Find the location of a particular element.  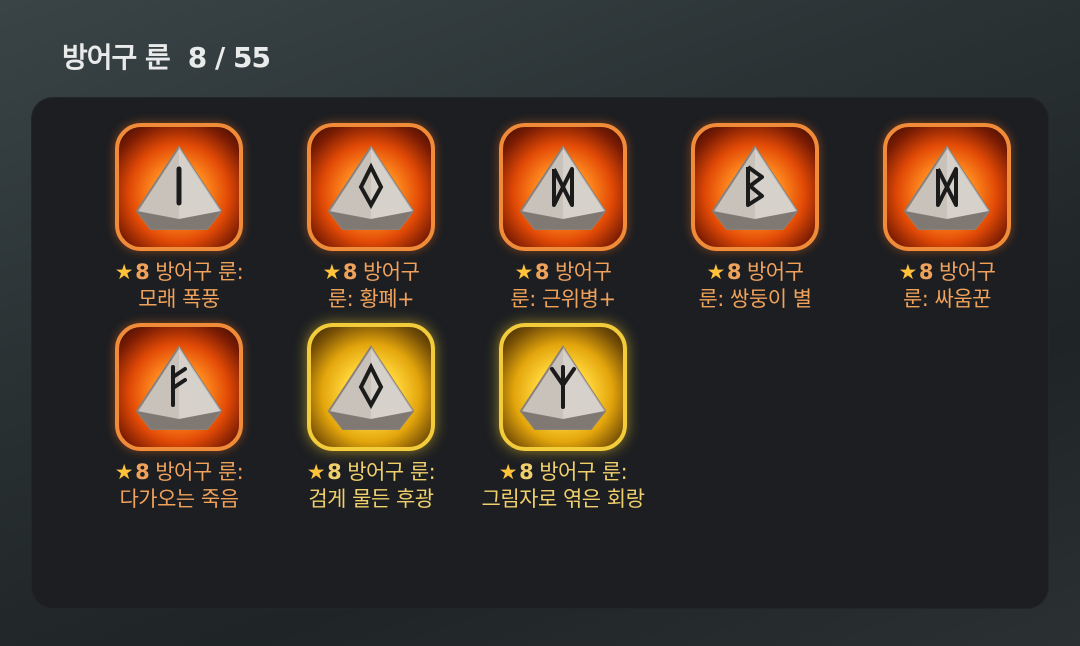

rune-card: ★8 방어구 룬: 검게 물든 후광 is located at coordinates (371, 418).